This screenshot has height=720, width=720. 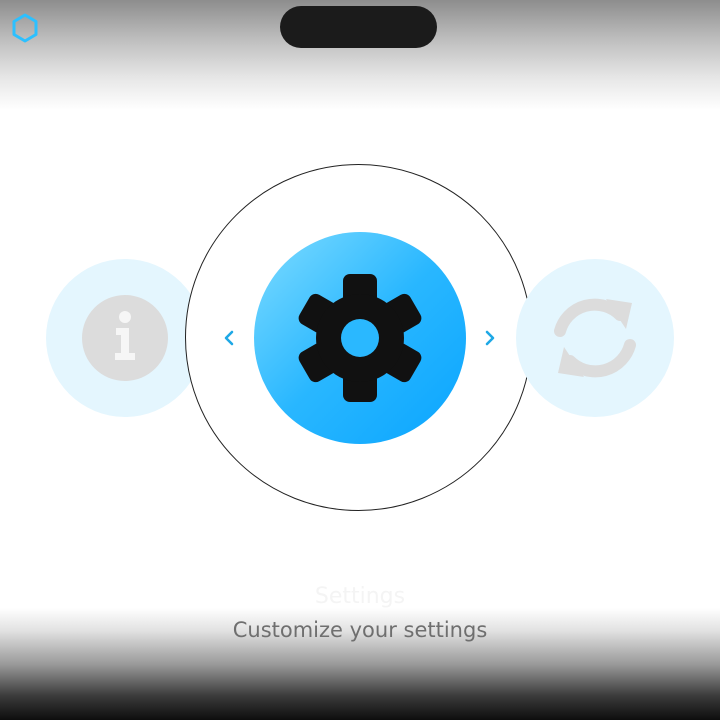 I want to click on gear-icon, so click(x=360, y=338).